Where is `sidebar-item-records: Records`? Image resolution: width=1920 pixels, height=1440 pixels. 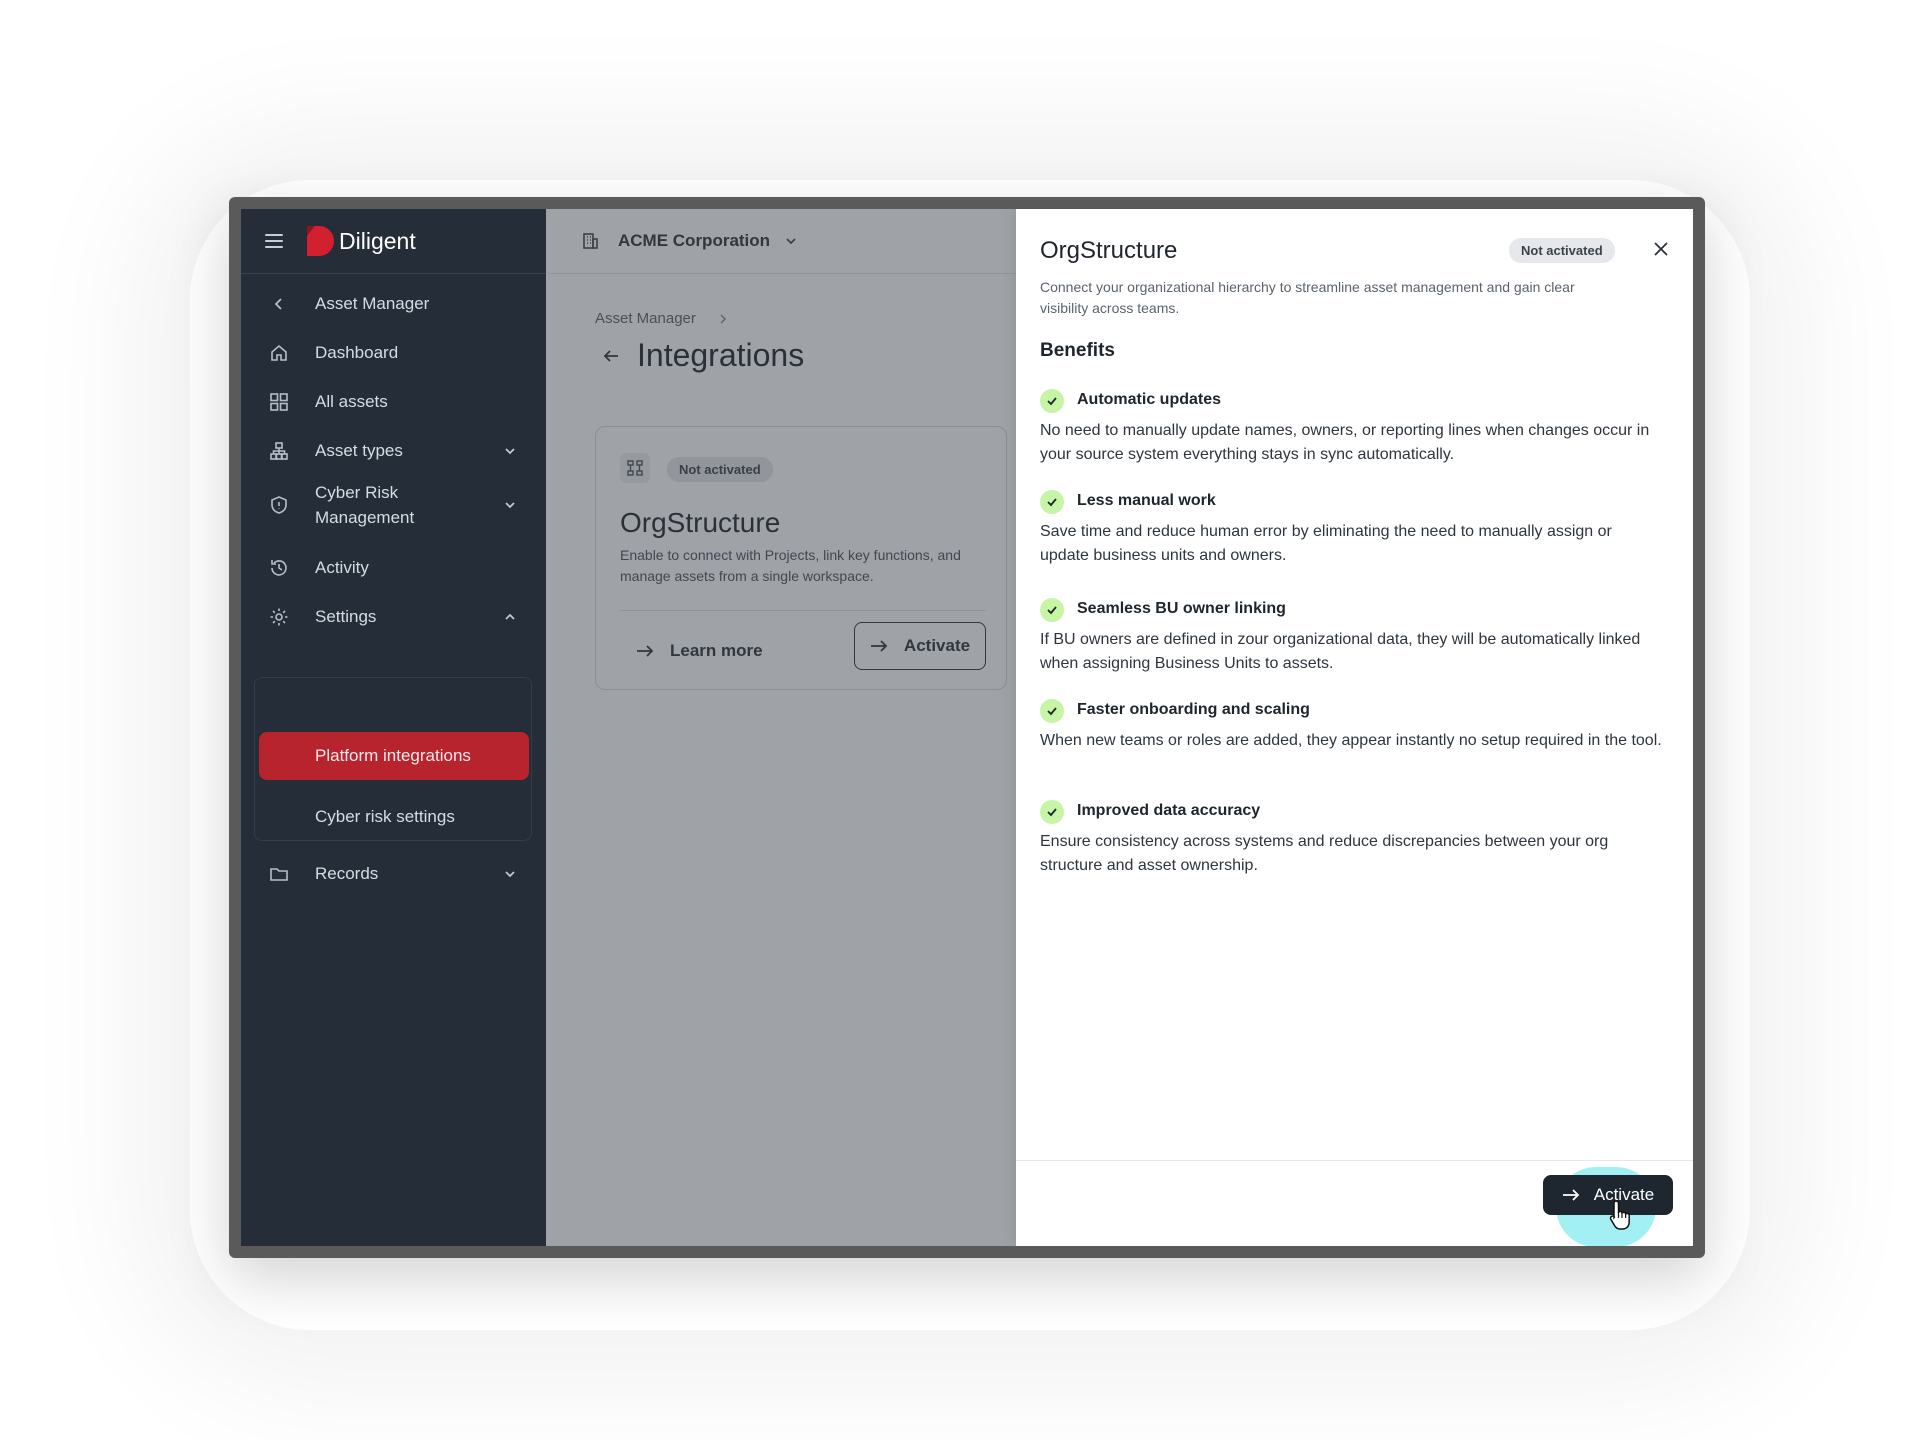 sidebar-item-records: Records is located at coordinates (393, 874).